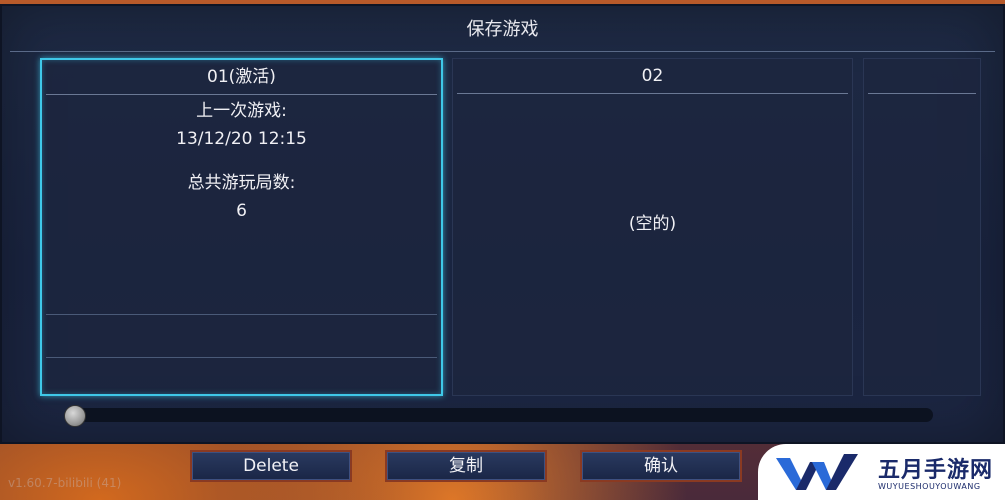 Image resolution: width=1005 pixels, height=500 pixels. What do you see at coordinates (241, 183) in the screenshot?
I see `total-games-label: 总共游玩局数:` at bounding box center [241, 183].